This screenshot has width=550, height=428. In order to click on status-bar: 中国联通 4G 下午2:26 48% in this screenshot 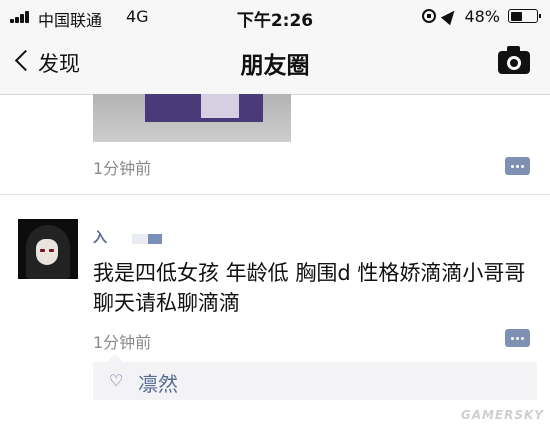, I will do `click(275, 16)`.